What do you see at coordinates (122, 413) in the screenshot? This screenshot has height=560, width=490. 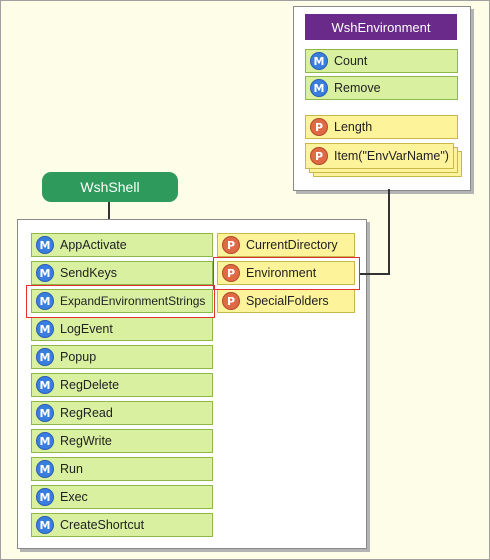 I see `method-regread: M RegRead` at bounding box center [122, 413].